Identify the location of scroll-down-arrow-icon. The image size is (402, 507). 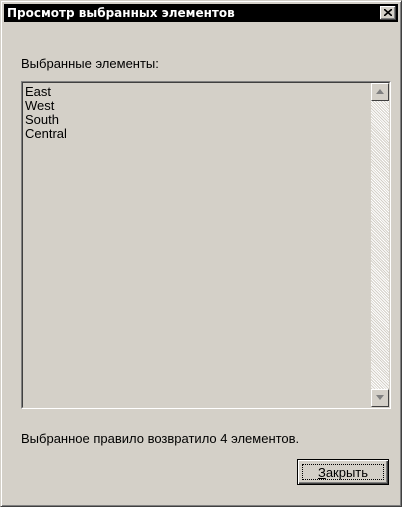
(380, 397).